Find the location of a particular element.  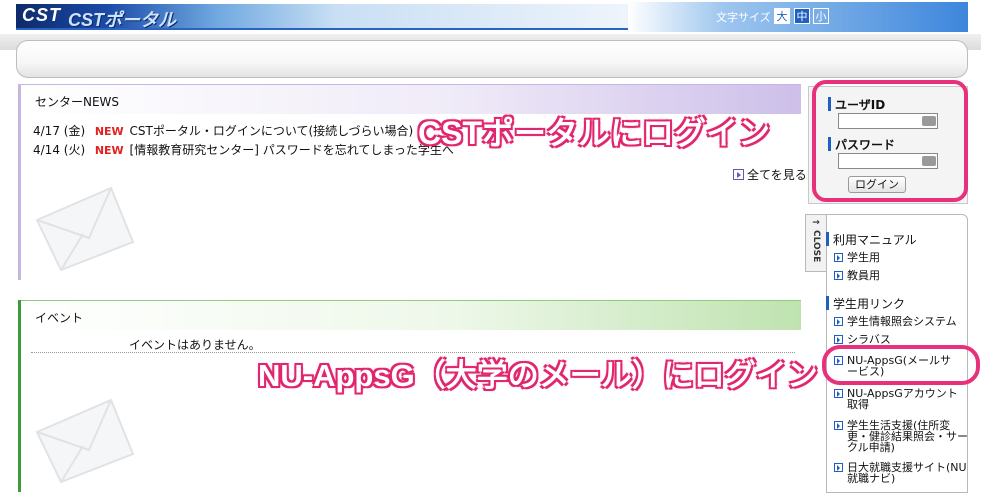

top-panel is located at coordinates (492, 59).